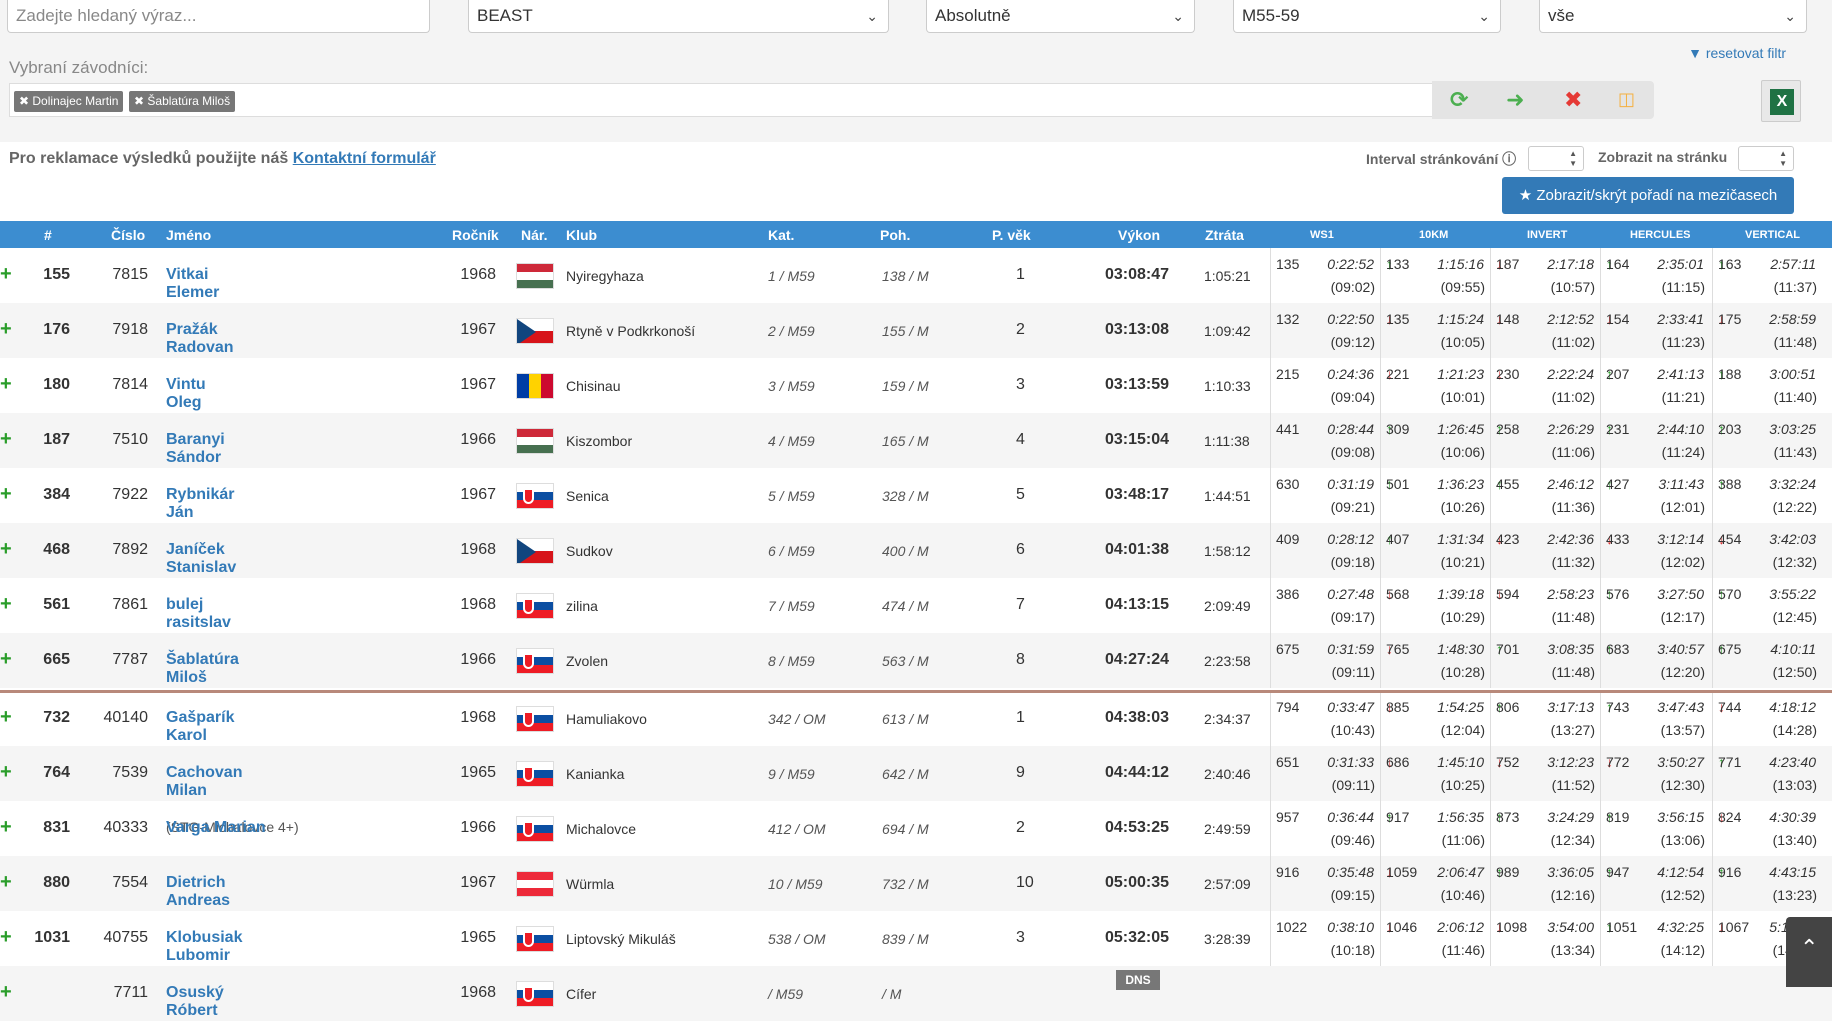  I want to click on split-cell: 1098 ↓ 3:54:00 (13:34), so click(1545, 938).